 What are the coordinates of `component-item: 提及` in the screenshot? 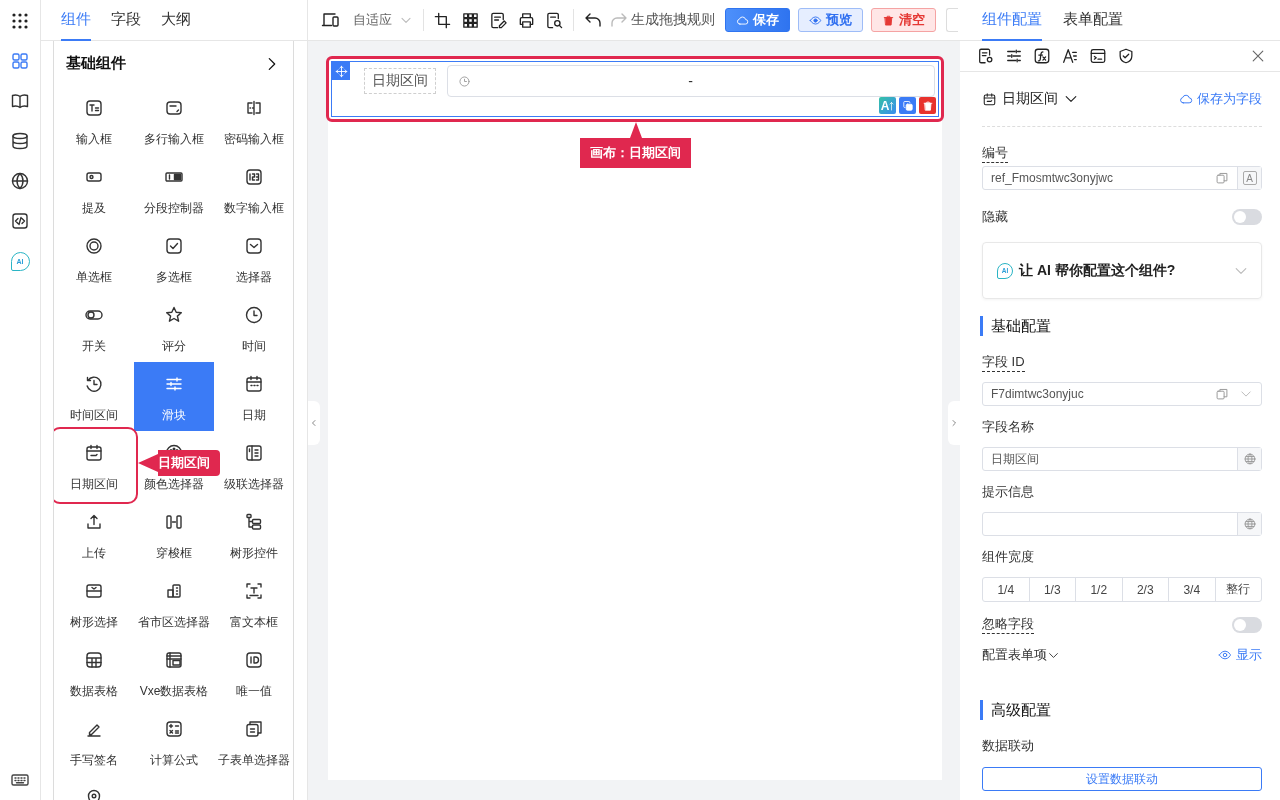 It's located at (94, 208).